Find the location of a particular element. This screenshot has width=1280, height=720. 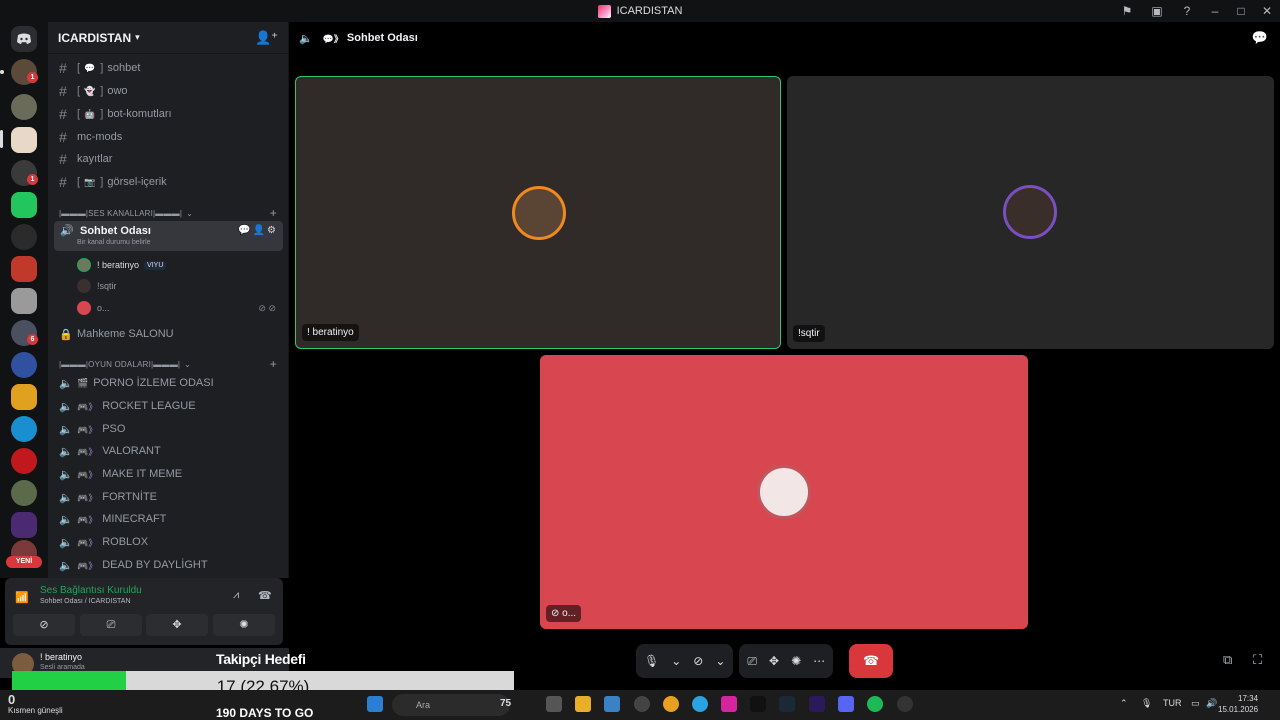

voice-location: Sohbet Odası / ICARDISTAN is located at coordinates (85, 601).